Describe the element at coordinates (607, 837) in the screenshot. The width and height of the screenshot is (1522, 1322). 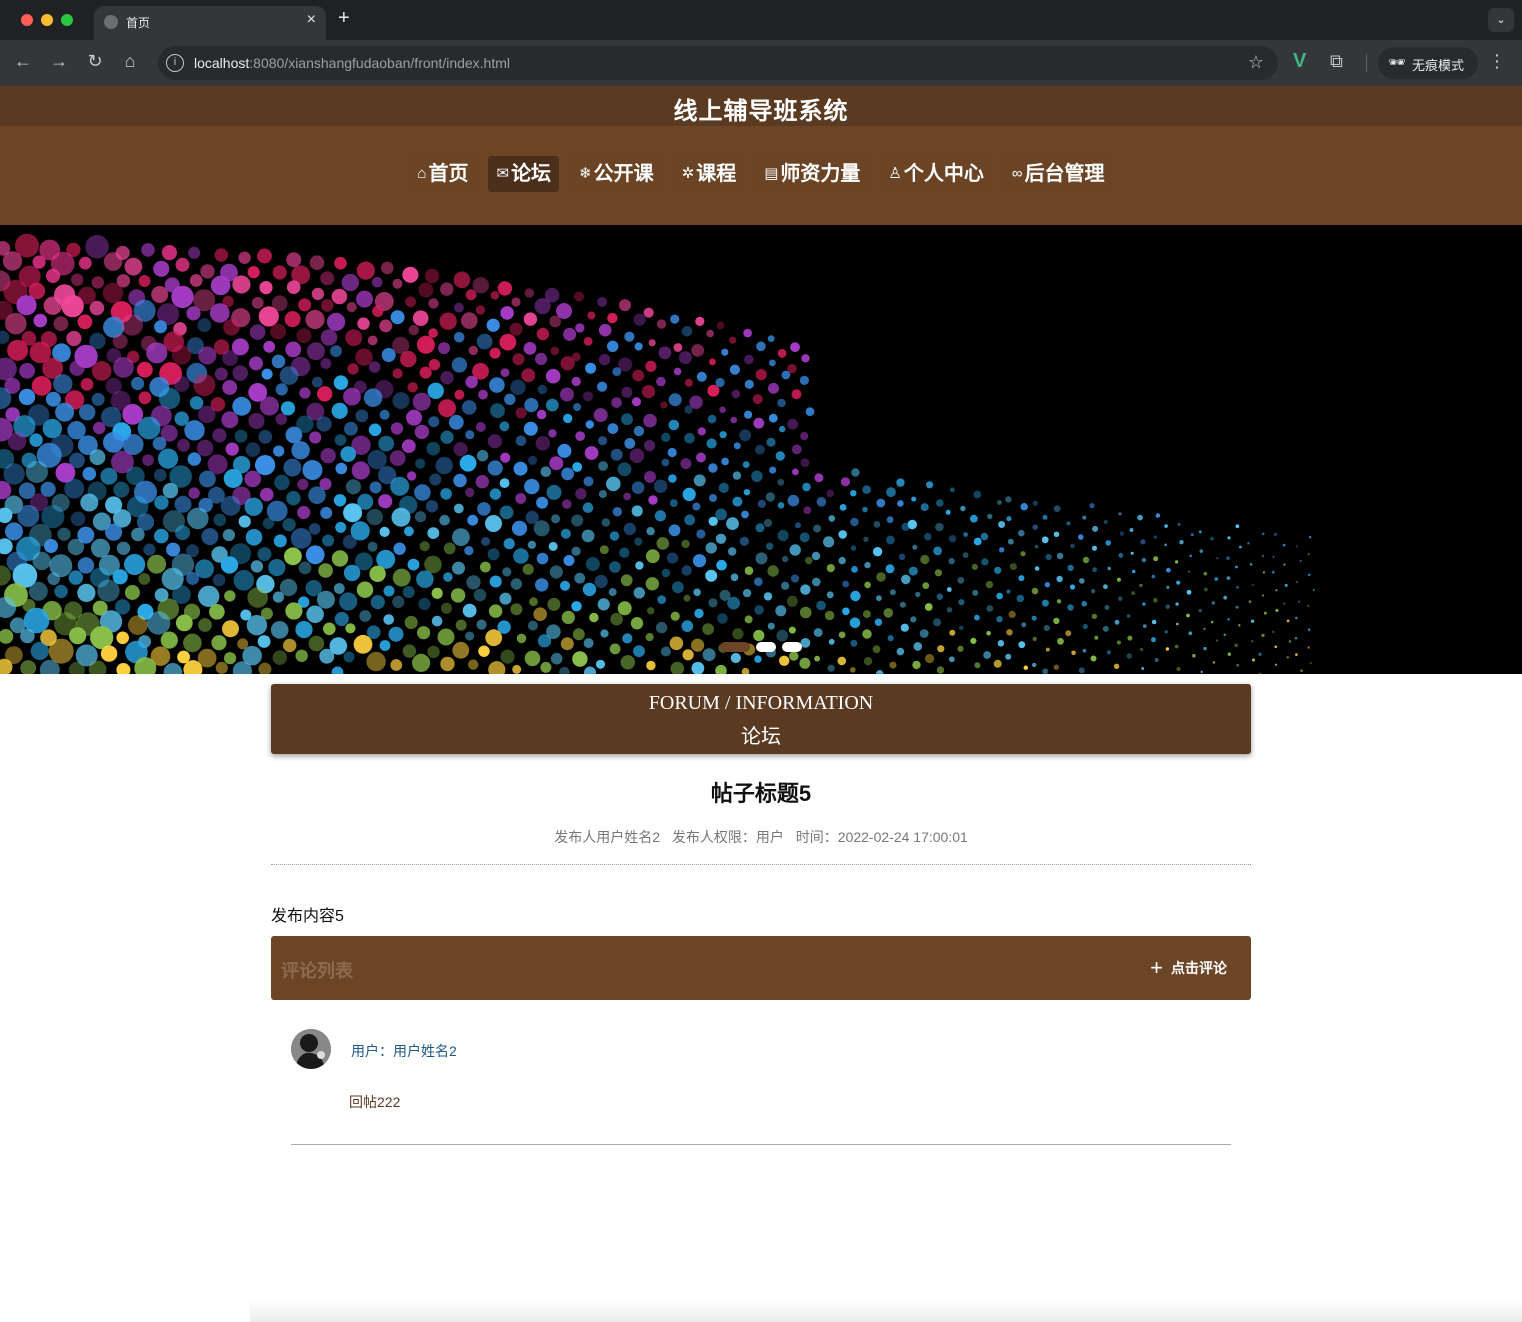
I see `post-author: 发布人用户姓名2` at that location.